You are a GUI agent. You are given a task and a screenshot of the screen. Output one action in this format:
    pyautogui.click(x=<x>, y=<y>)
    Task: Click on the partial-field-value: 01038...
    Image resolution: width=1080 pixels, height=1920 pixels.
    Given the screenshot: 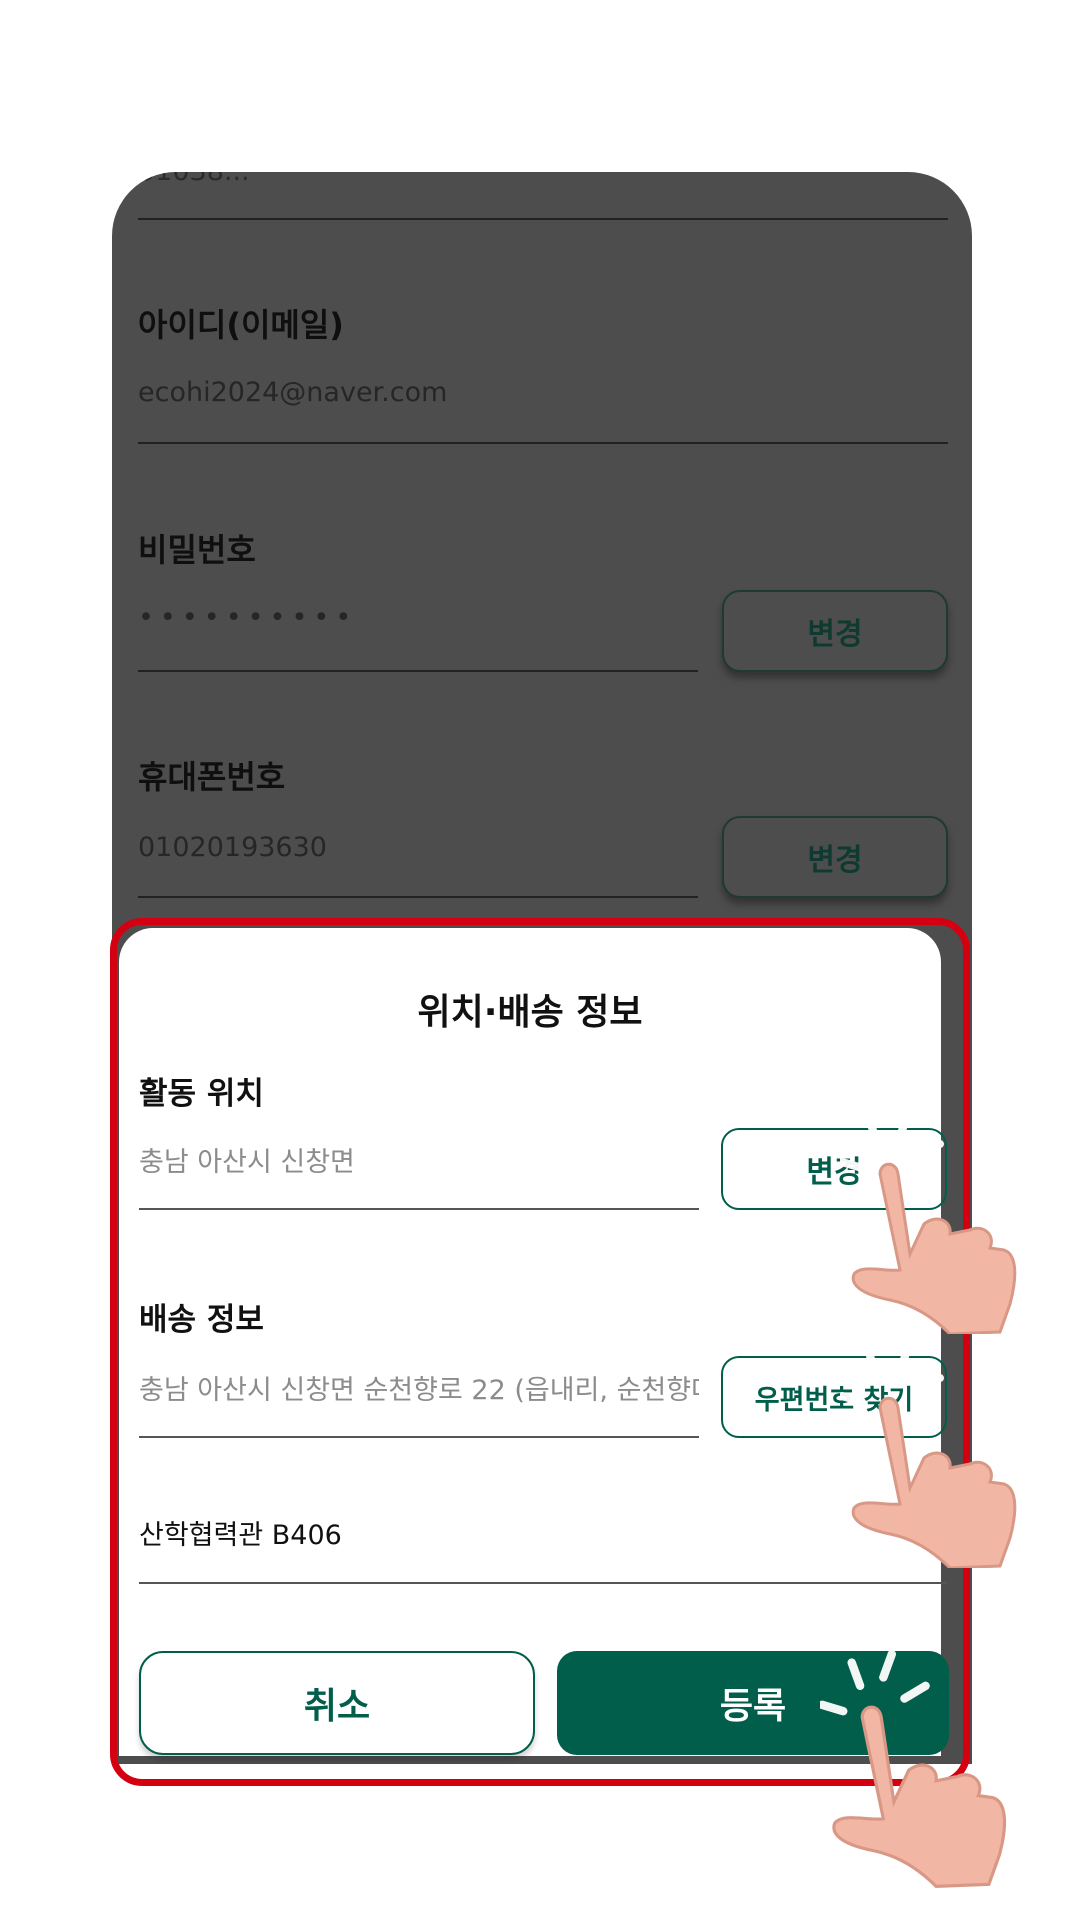 What is the action you would take?
    pyautogui.click(x=194, y=179)
    